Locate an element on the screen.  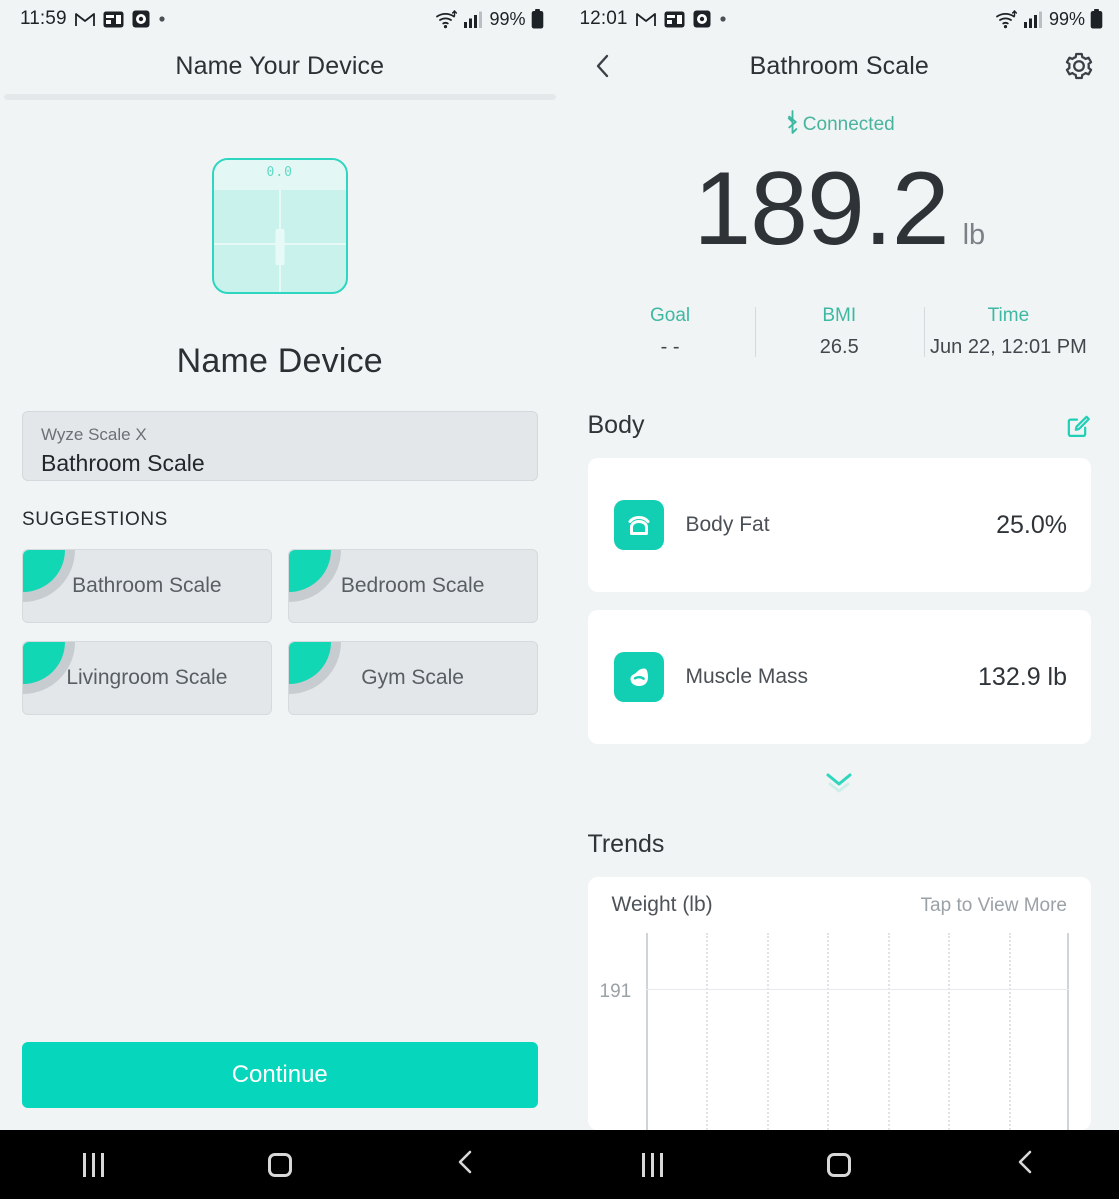
metric-value: Jun 22, 12:01 PM is located at coordinates (1008, 347).